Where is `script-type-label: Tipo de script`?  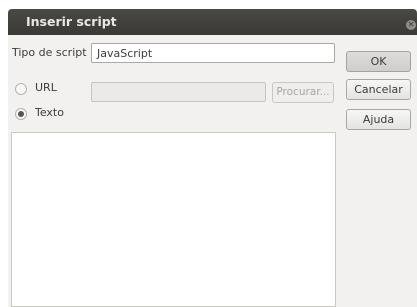
script-type-label: Tipo de script is located at coordinates (49, 52).